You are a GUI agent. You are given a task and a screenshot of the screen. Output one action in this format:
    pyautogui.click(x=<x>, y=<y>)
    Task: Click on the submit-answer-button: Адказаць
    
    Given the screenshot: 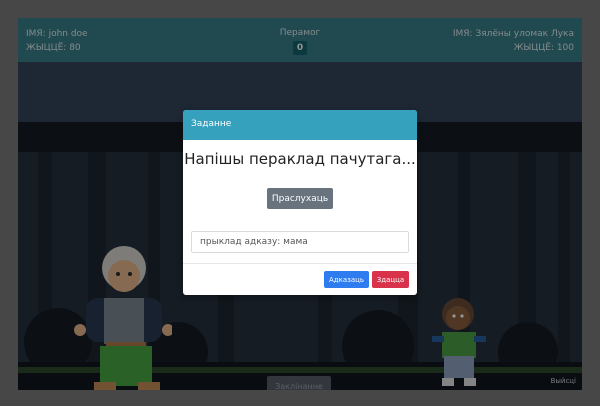 What is the action you would take?
    pyautogui.click(x=346, y=279)
    